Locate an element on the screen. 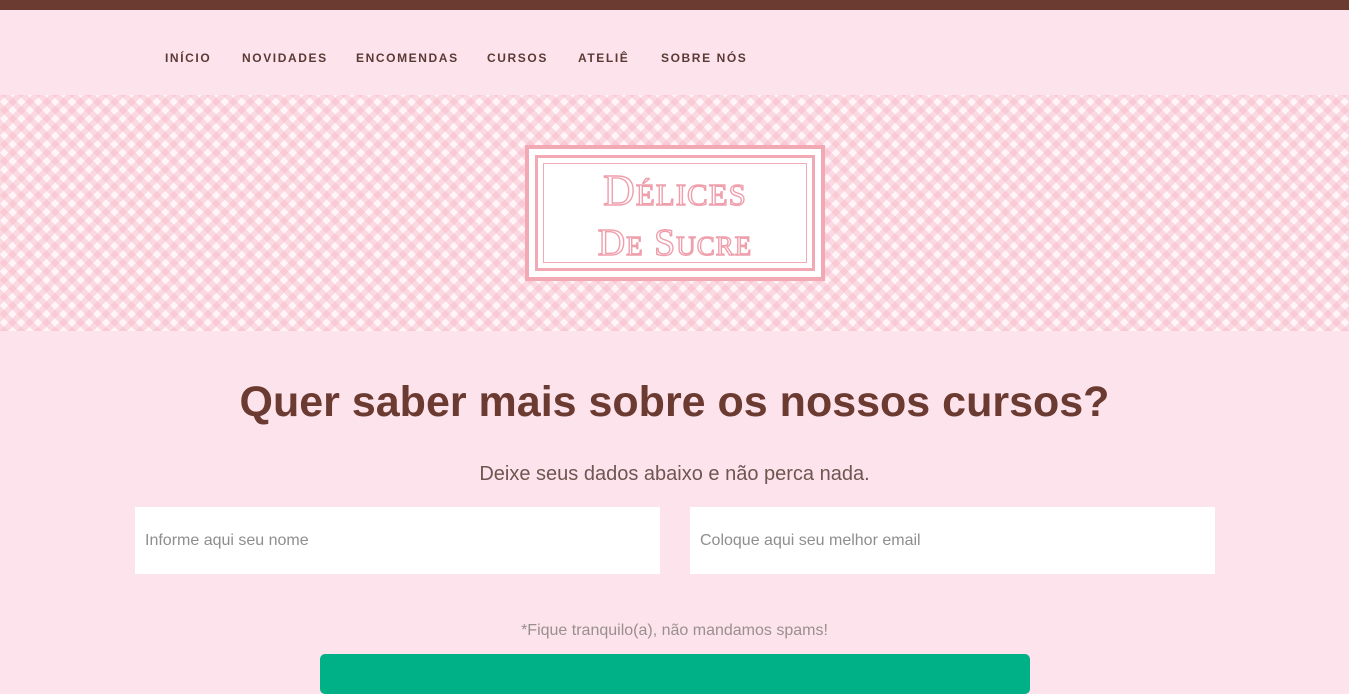  signup-headline: Quer saber mais sobre os nossos cursos? is located at coordinates (674, 402).